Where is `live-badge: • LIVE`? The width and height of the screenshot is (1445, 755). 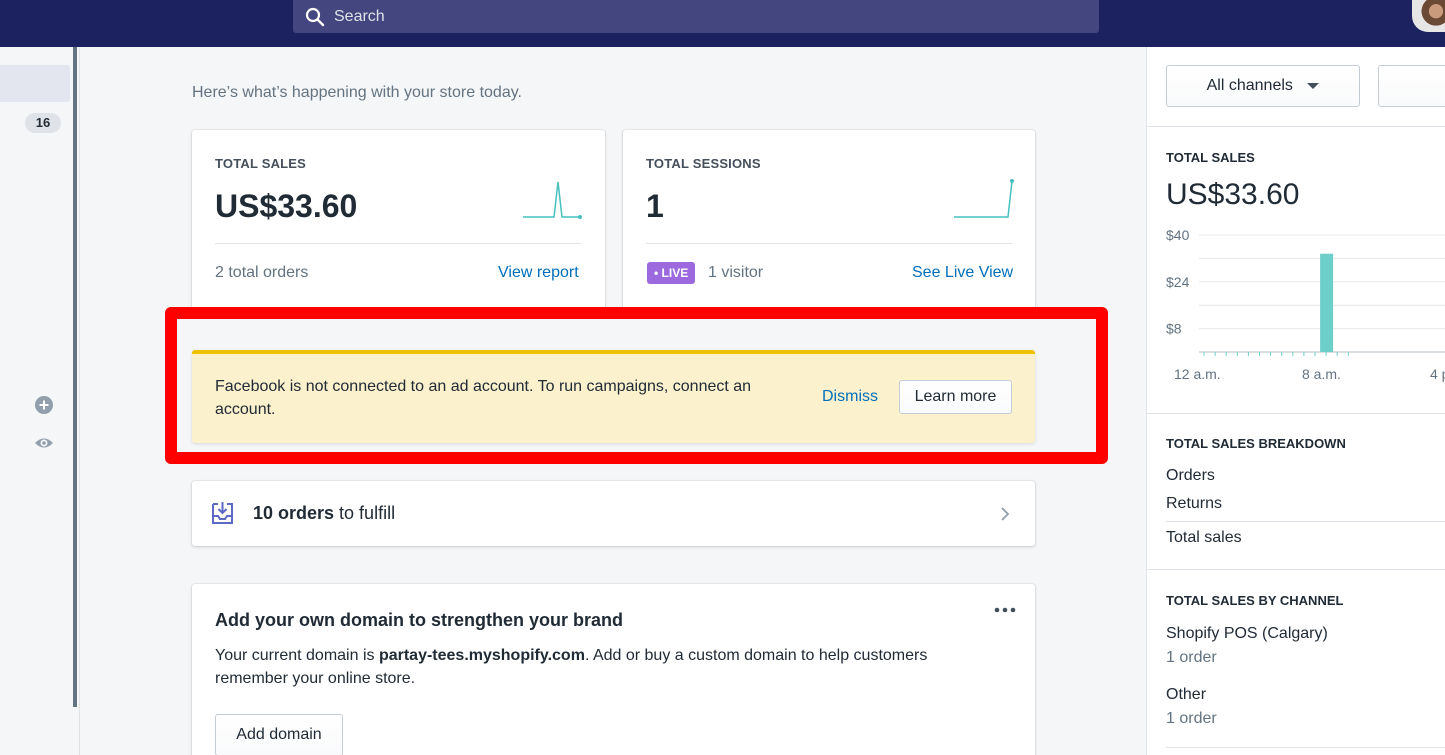
live-badge: • LIVE is located at coordinates (671, 273).